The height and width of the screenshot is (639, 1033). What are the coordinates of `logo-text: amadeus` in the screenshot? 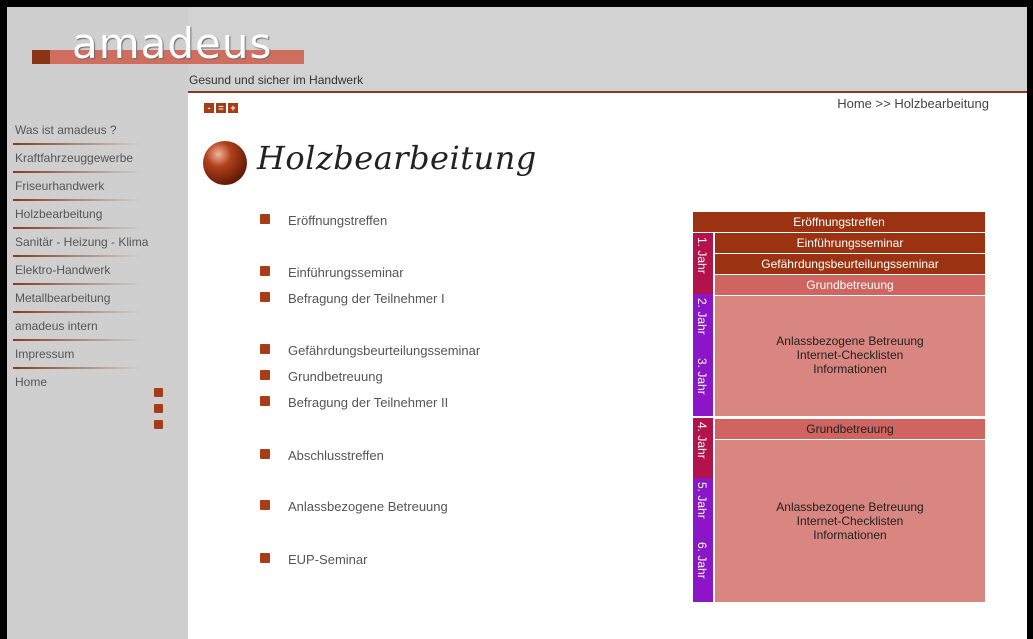 It's located at (172, 43).